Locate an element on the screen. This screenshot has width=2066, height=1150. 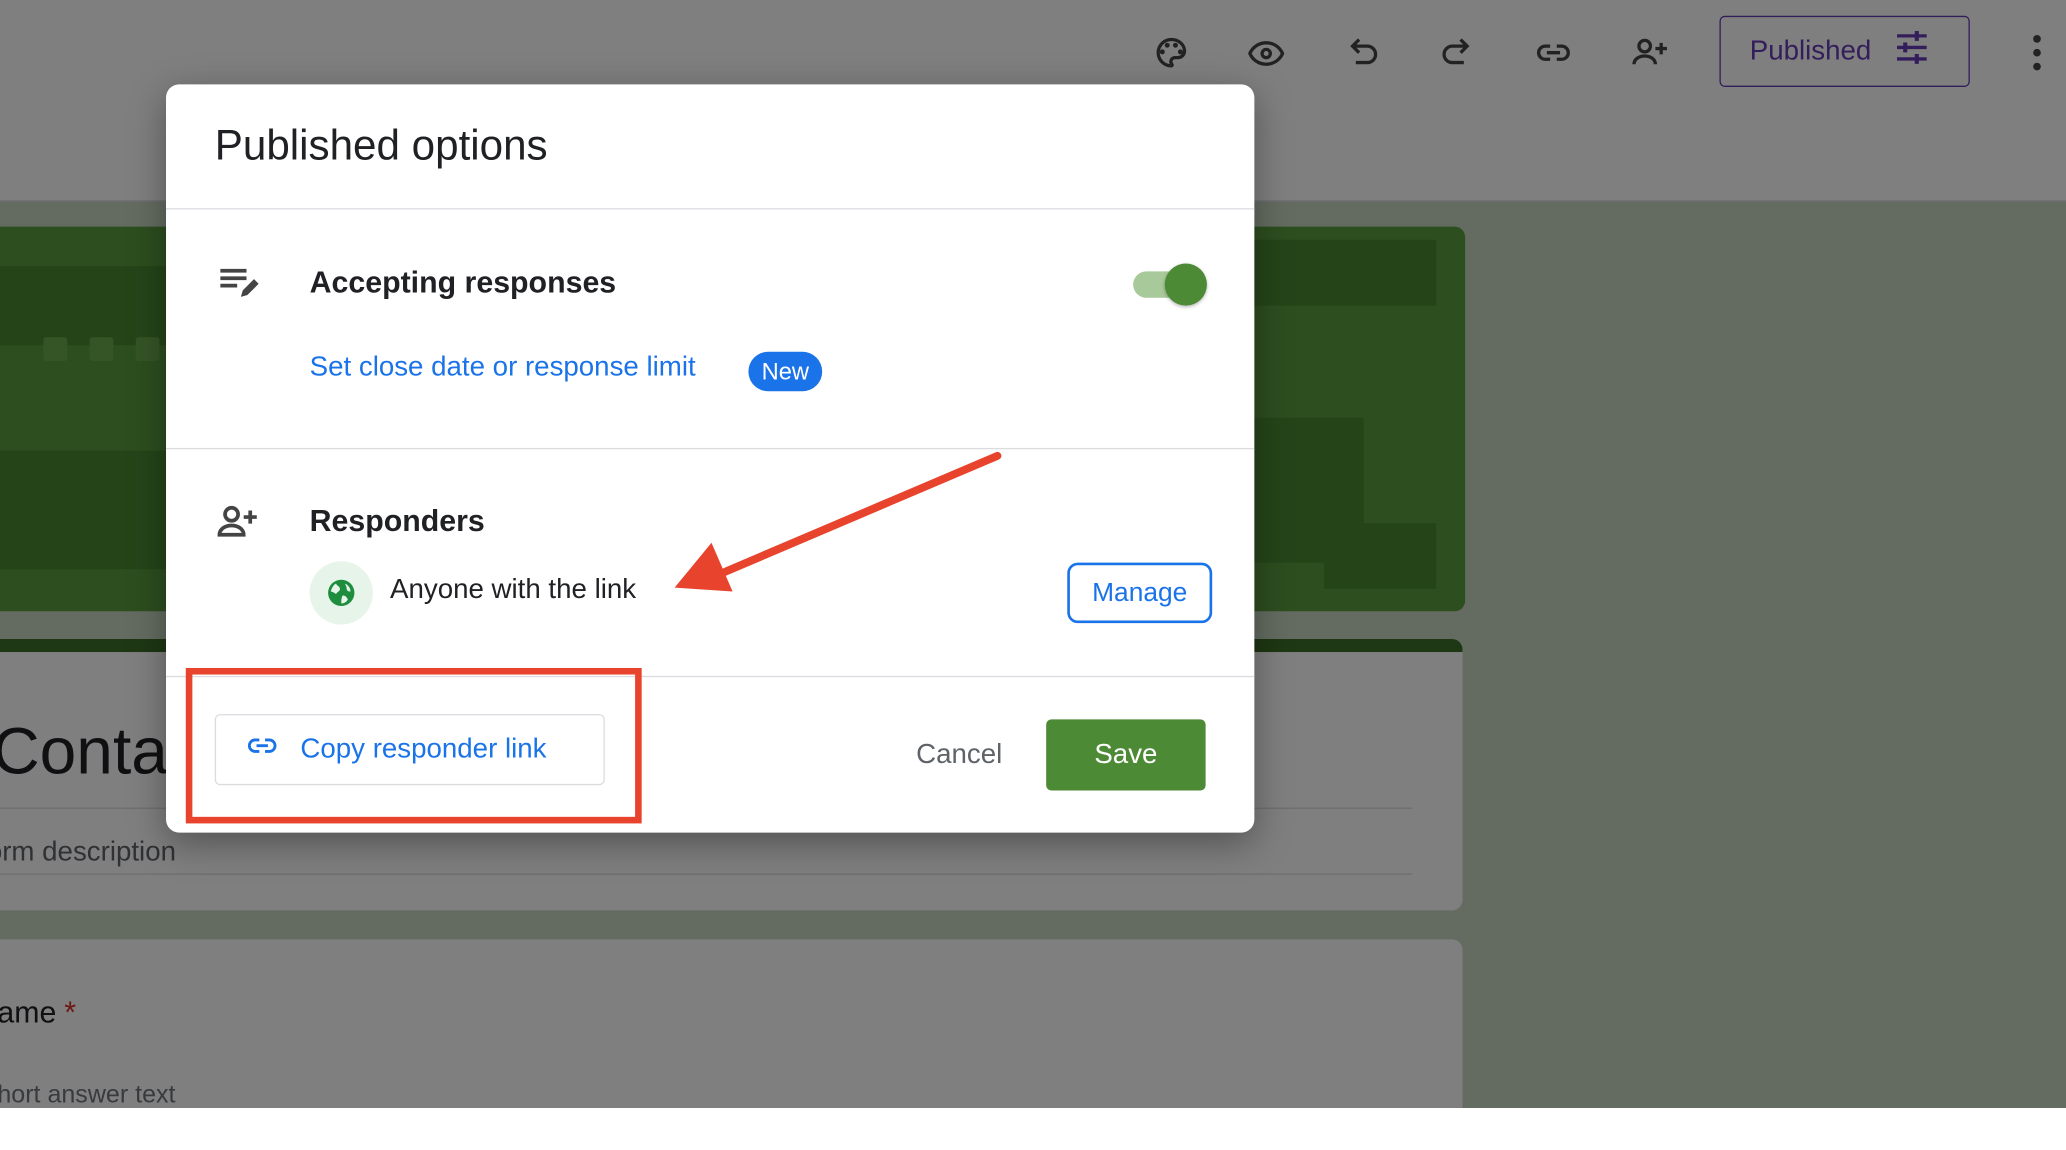
accepting-responses-toggle is located at coordinates (1169, 284).